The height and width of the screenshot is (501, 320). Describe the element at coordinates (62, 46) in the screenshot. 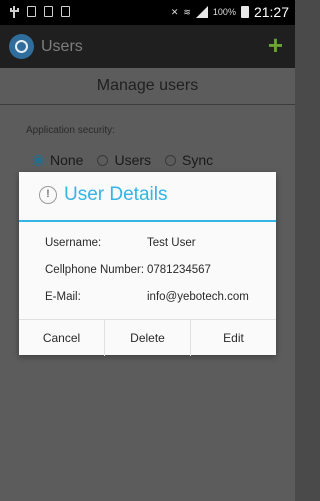

I see `app-title: Users` at that location.